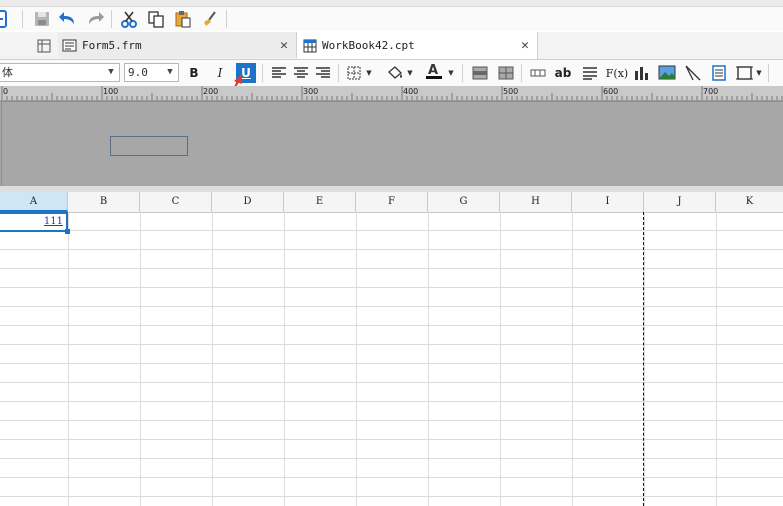 Image resolution: width=783 pixels, height=506 pixels. What do you see at coordinates (183, 19) in the screenshot?
I see `paste-icon` at bounding box center [183, 19].